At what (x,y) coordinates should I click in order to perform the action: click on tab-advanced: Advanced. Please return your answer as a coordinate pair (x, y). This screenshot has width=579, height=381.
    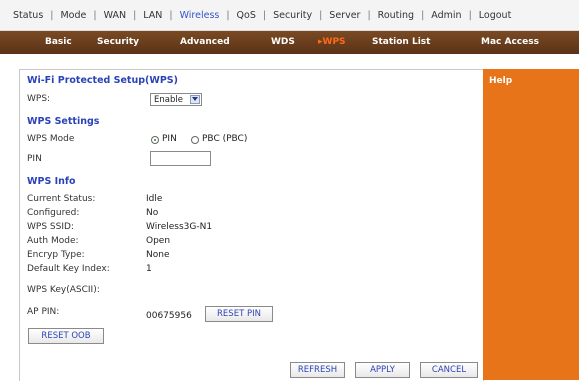
    Looking at the image, I should click on (205, 42).